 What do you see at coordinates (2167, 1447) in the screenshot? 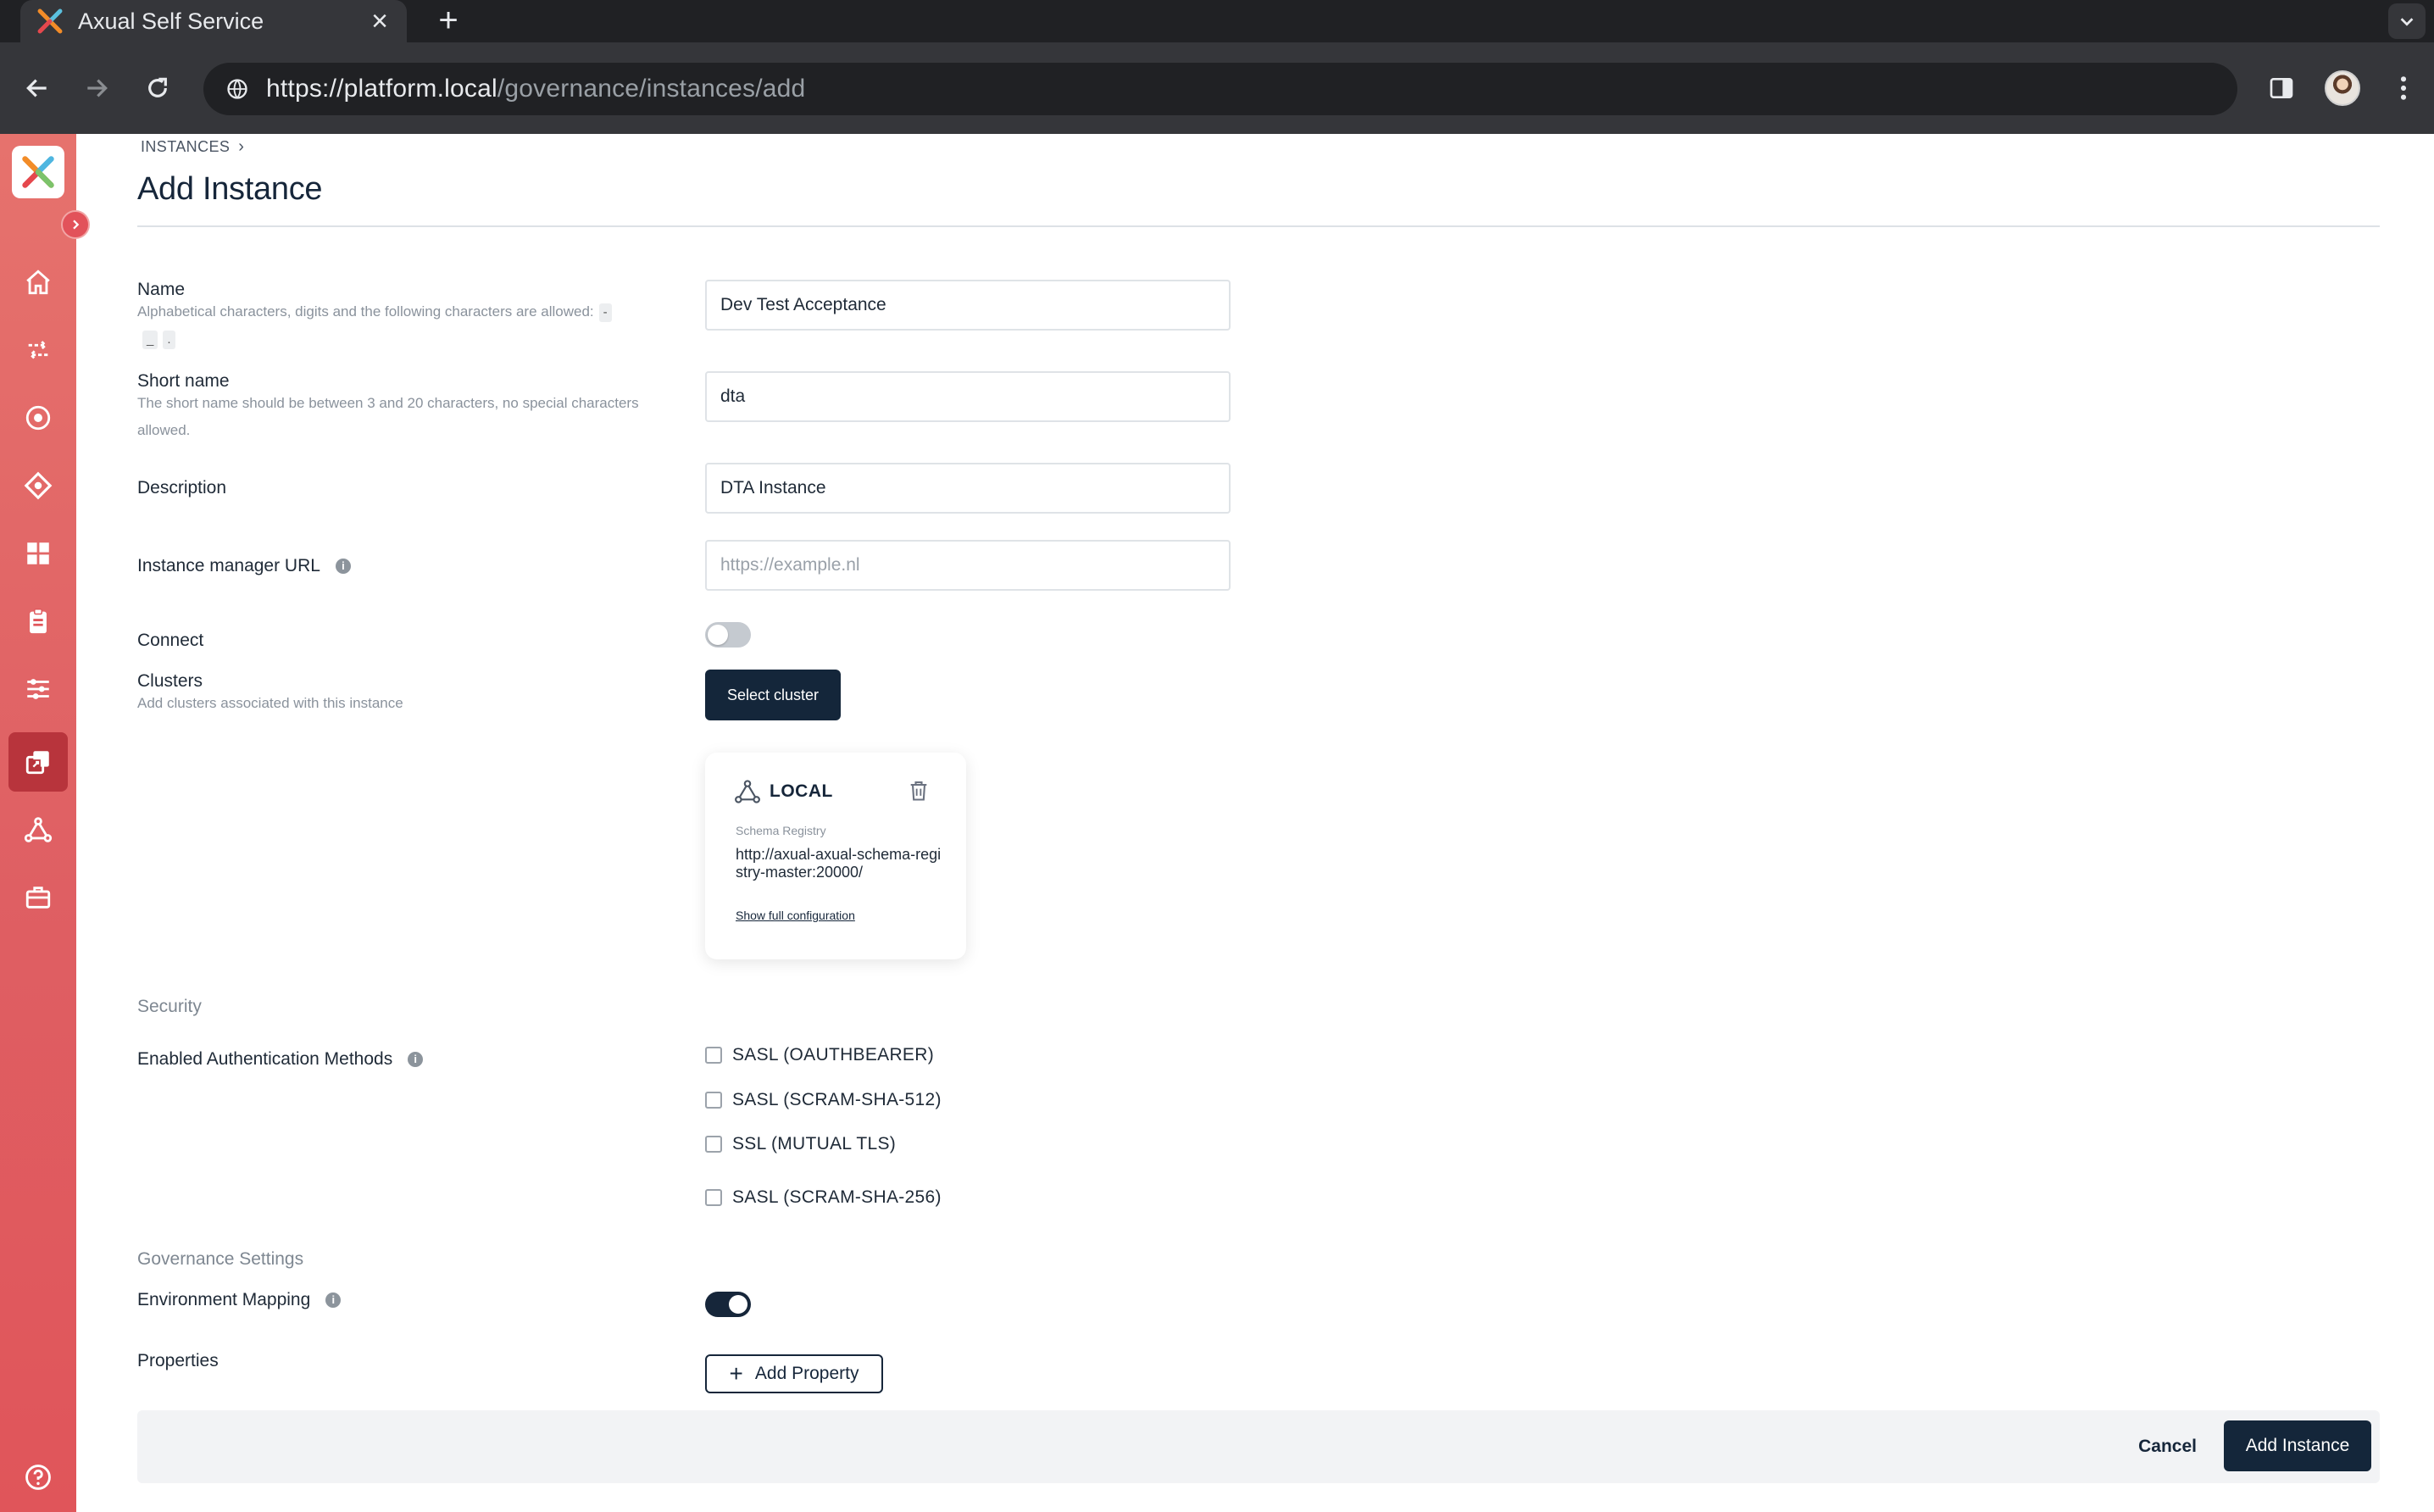
I see `cancel-button: Cancel` at bounding box center [2167, 1447].